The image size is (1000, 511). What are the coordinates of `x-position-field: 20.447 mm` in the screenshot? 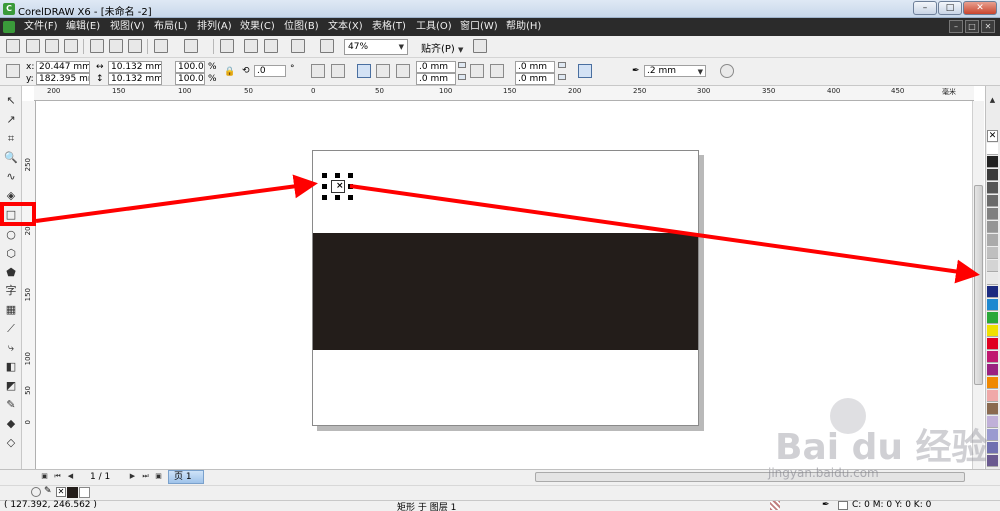 It's located at (63, 67).